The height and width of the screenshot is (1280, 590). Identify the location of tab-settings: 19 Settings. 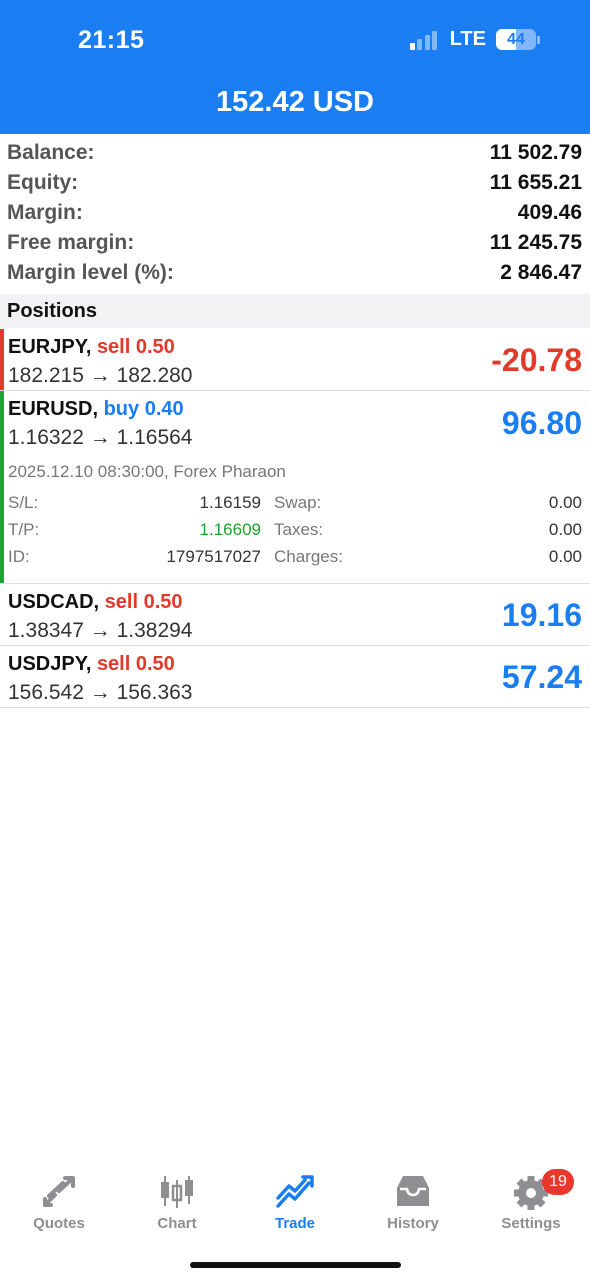
(531, 1201).